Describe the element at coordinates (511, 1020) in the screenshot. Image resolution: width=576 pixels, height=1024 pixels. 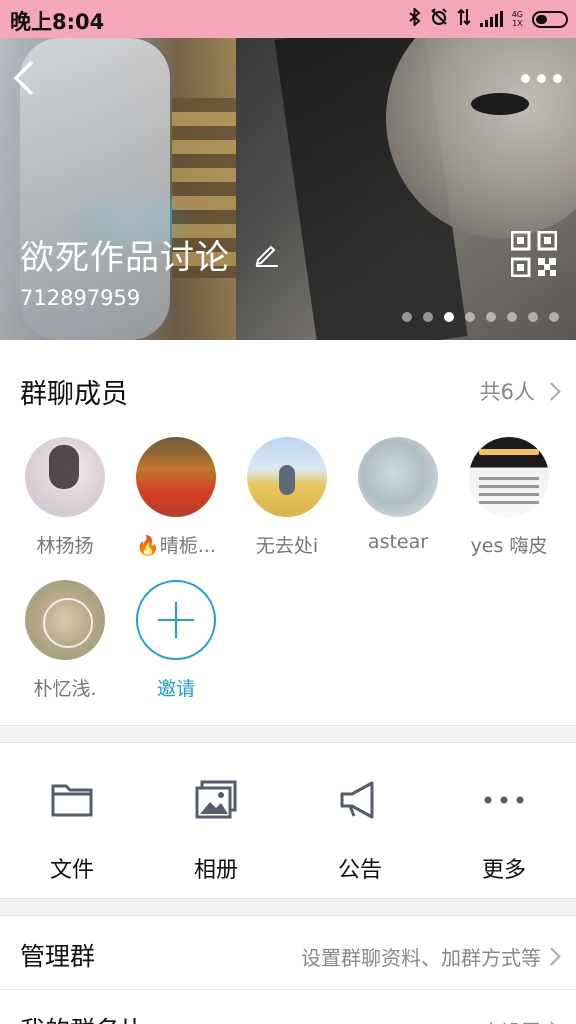
I see `row-value-text: 未设置` at that location.